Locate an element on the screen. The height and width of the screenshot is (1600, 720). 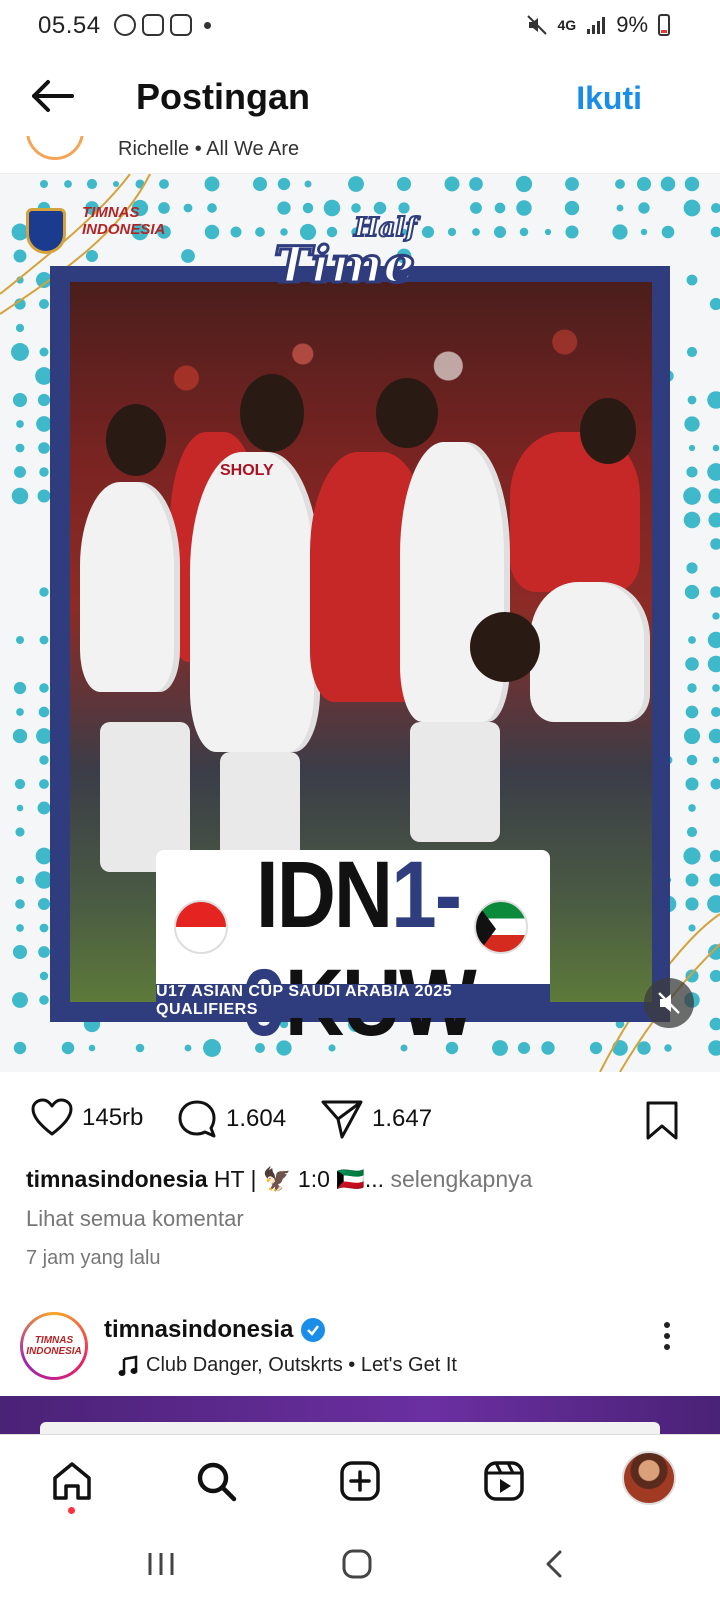
arrow-left-icon is located at coordinates (52, 96).